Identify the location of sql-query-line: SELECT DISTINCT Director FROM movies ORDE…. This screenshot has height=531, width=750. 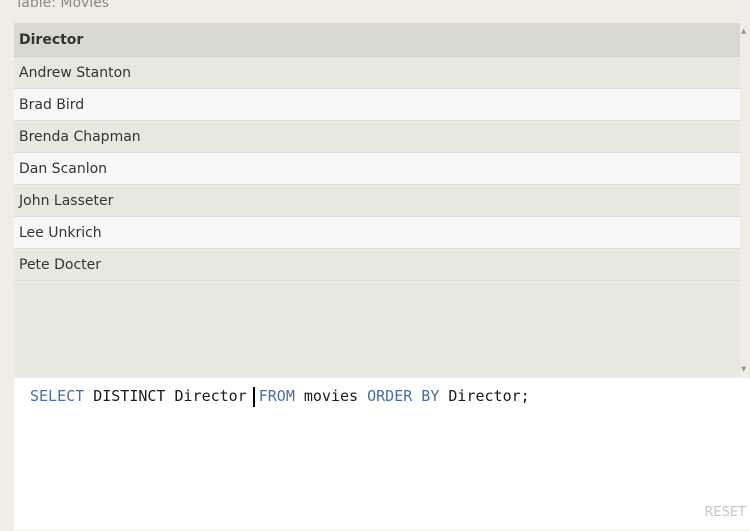
(280, 396).